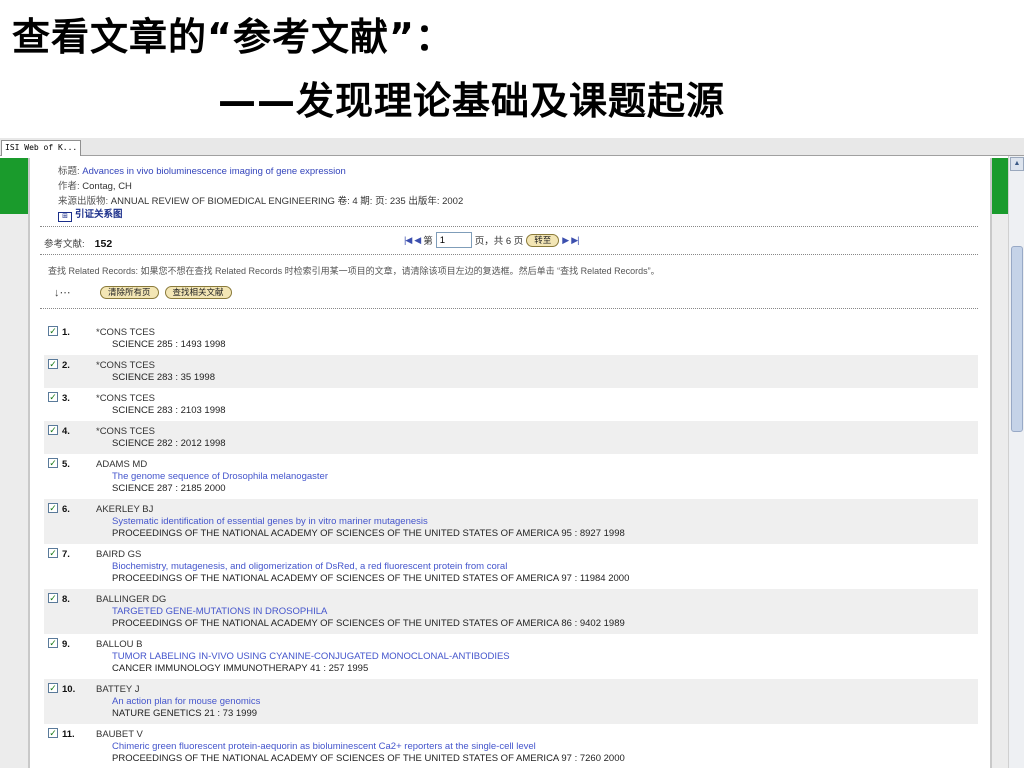 This screenshot has width=1024, height=768. Describe the element at coordinates (69, 186) in the screenshot. I see `article-author-label: 作者:` at that location.